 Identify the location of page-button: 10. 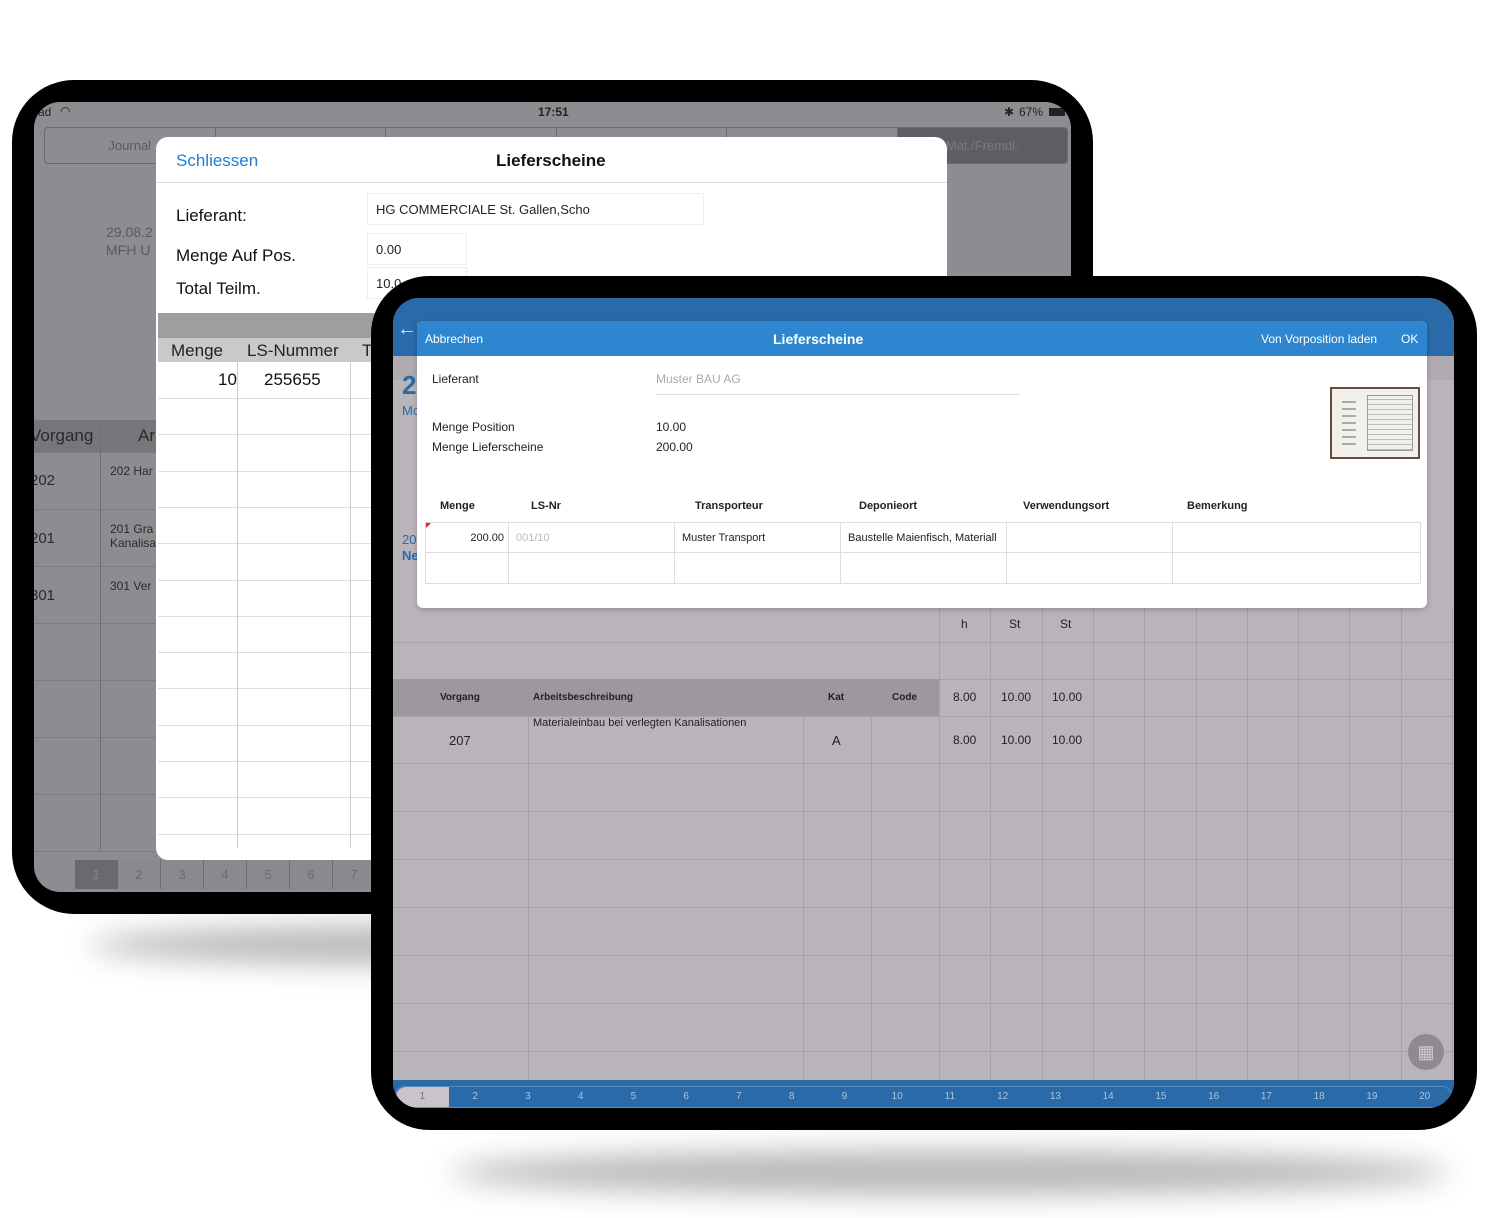
(897, 1097).